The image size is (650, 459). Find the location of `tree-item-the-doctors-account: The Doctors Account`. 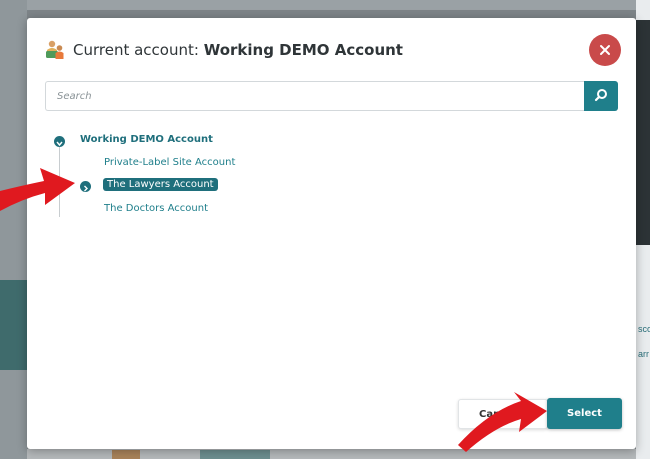

tree-item-the-doctors-account: The Doctors Account is located at coordinates (156, 208).